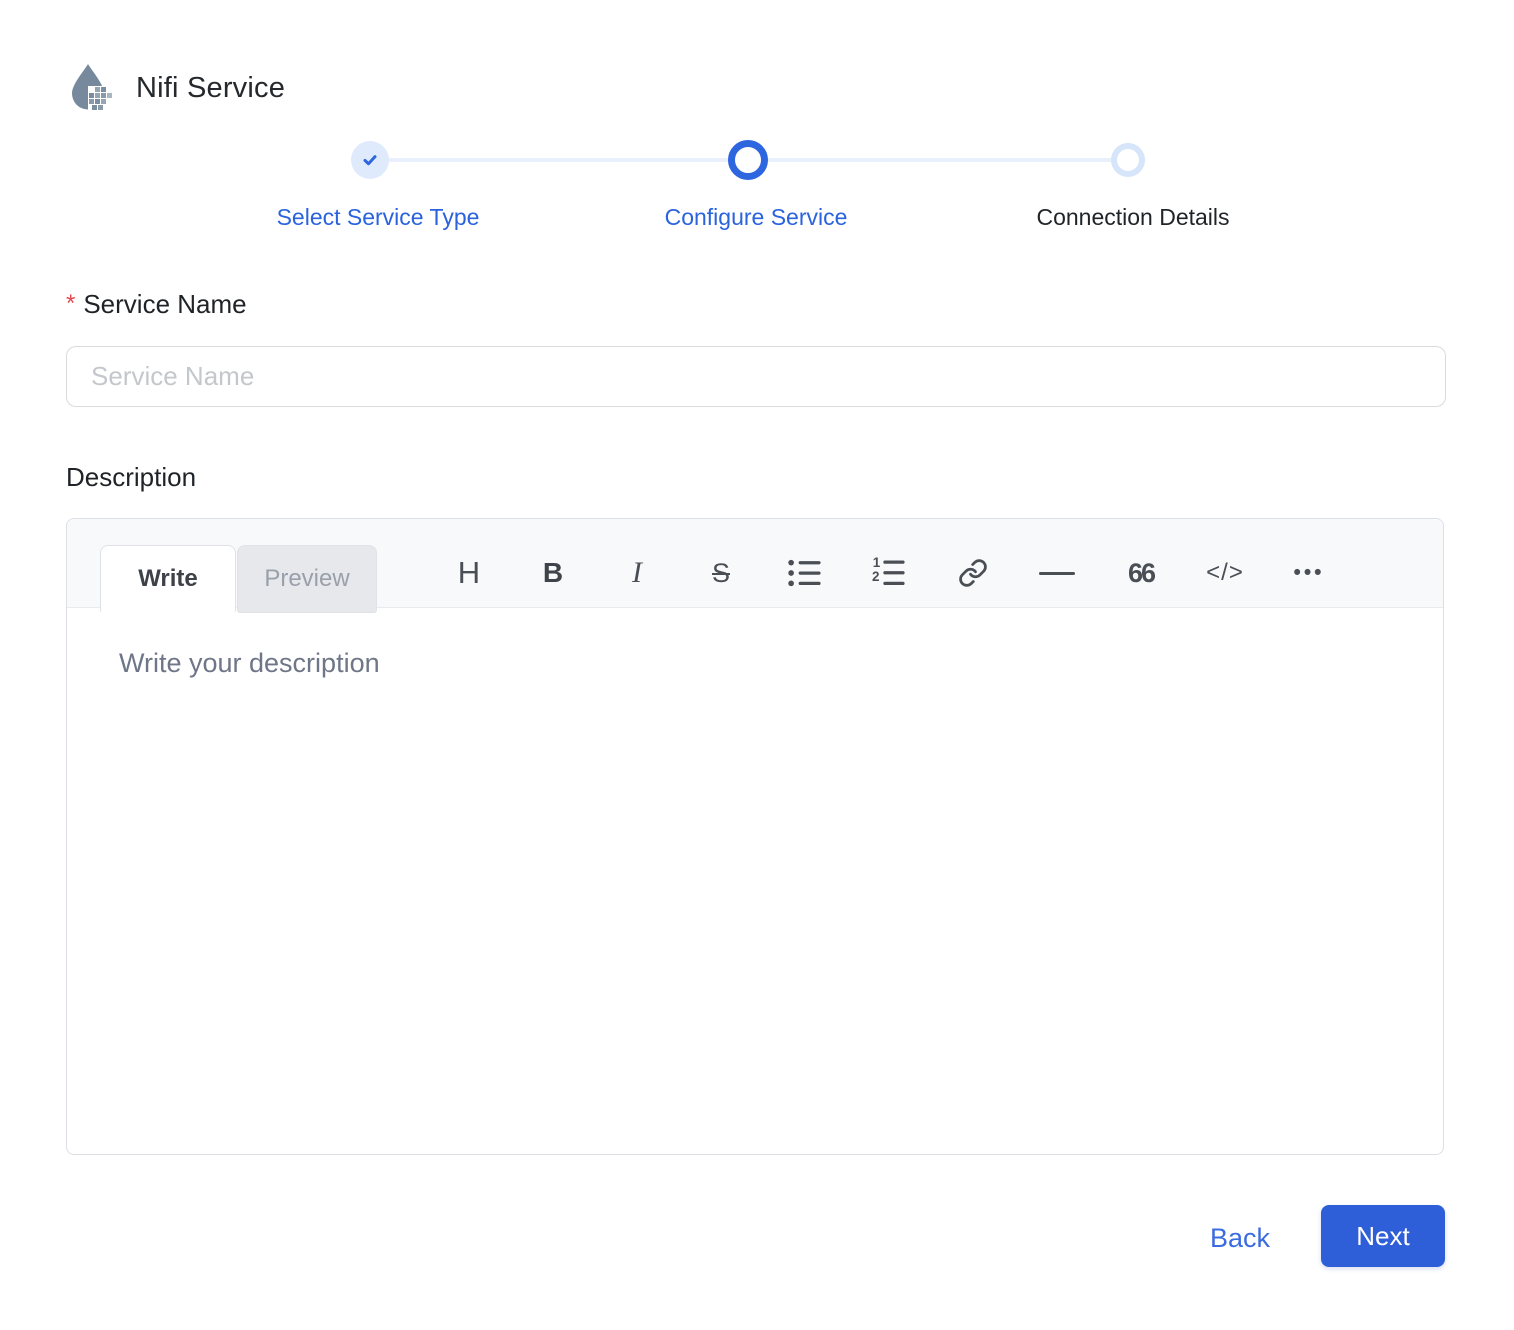  I want to click on service-name-label: * Service Name, so click(156, 304).